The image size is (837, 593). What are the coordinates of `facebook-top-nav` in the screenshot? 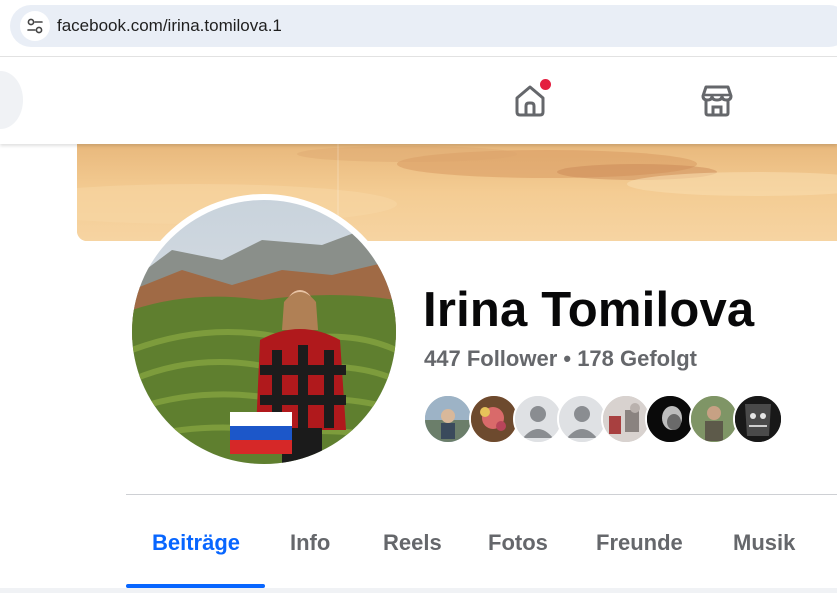 It's located at (418, 100).